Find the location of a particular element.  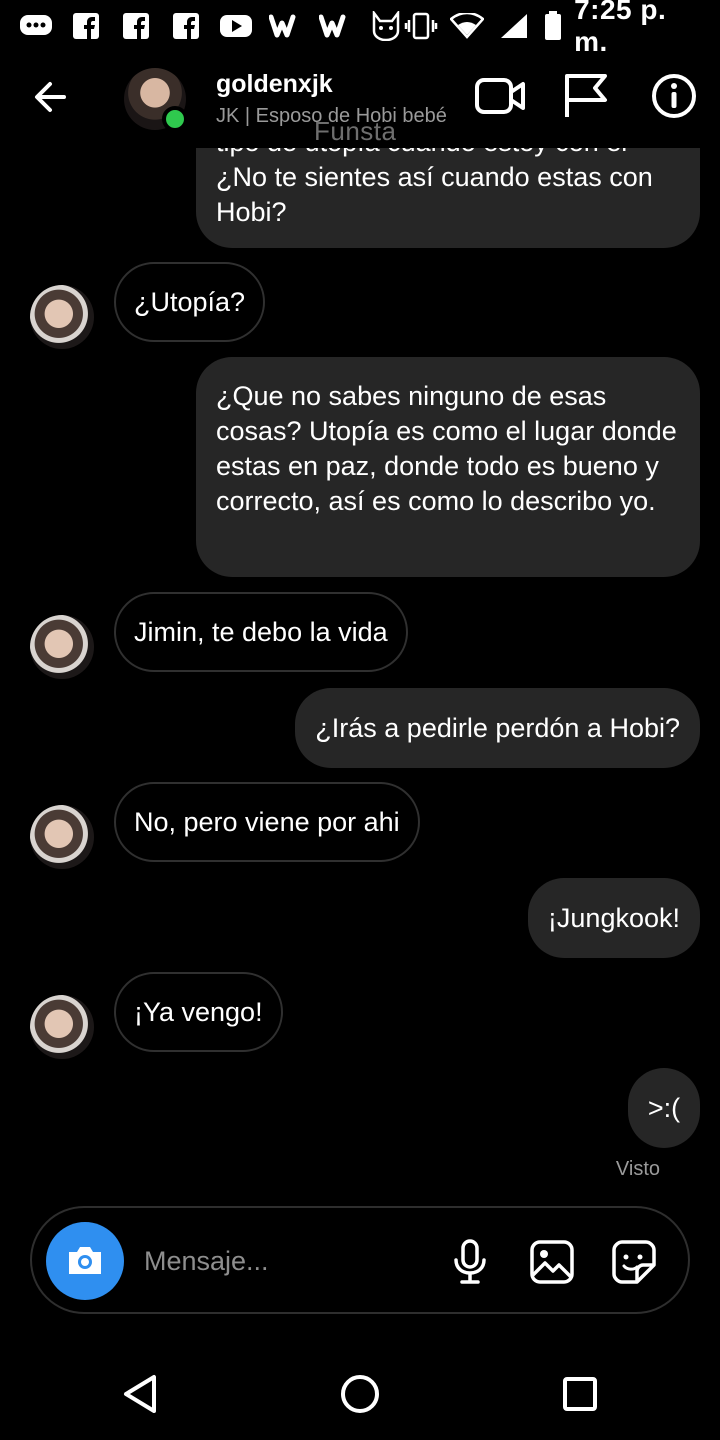

incoming-message: Jimin, te debo la vida is located at coordinates (261, 632).